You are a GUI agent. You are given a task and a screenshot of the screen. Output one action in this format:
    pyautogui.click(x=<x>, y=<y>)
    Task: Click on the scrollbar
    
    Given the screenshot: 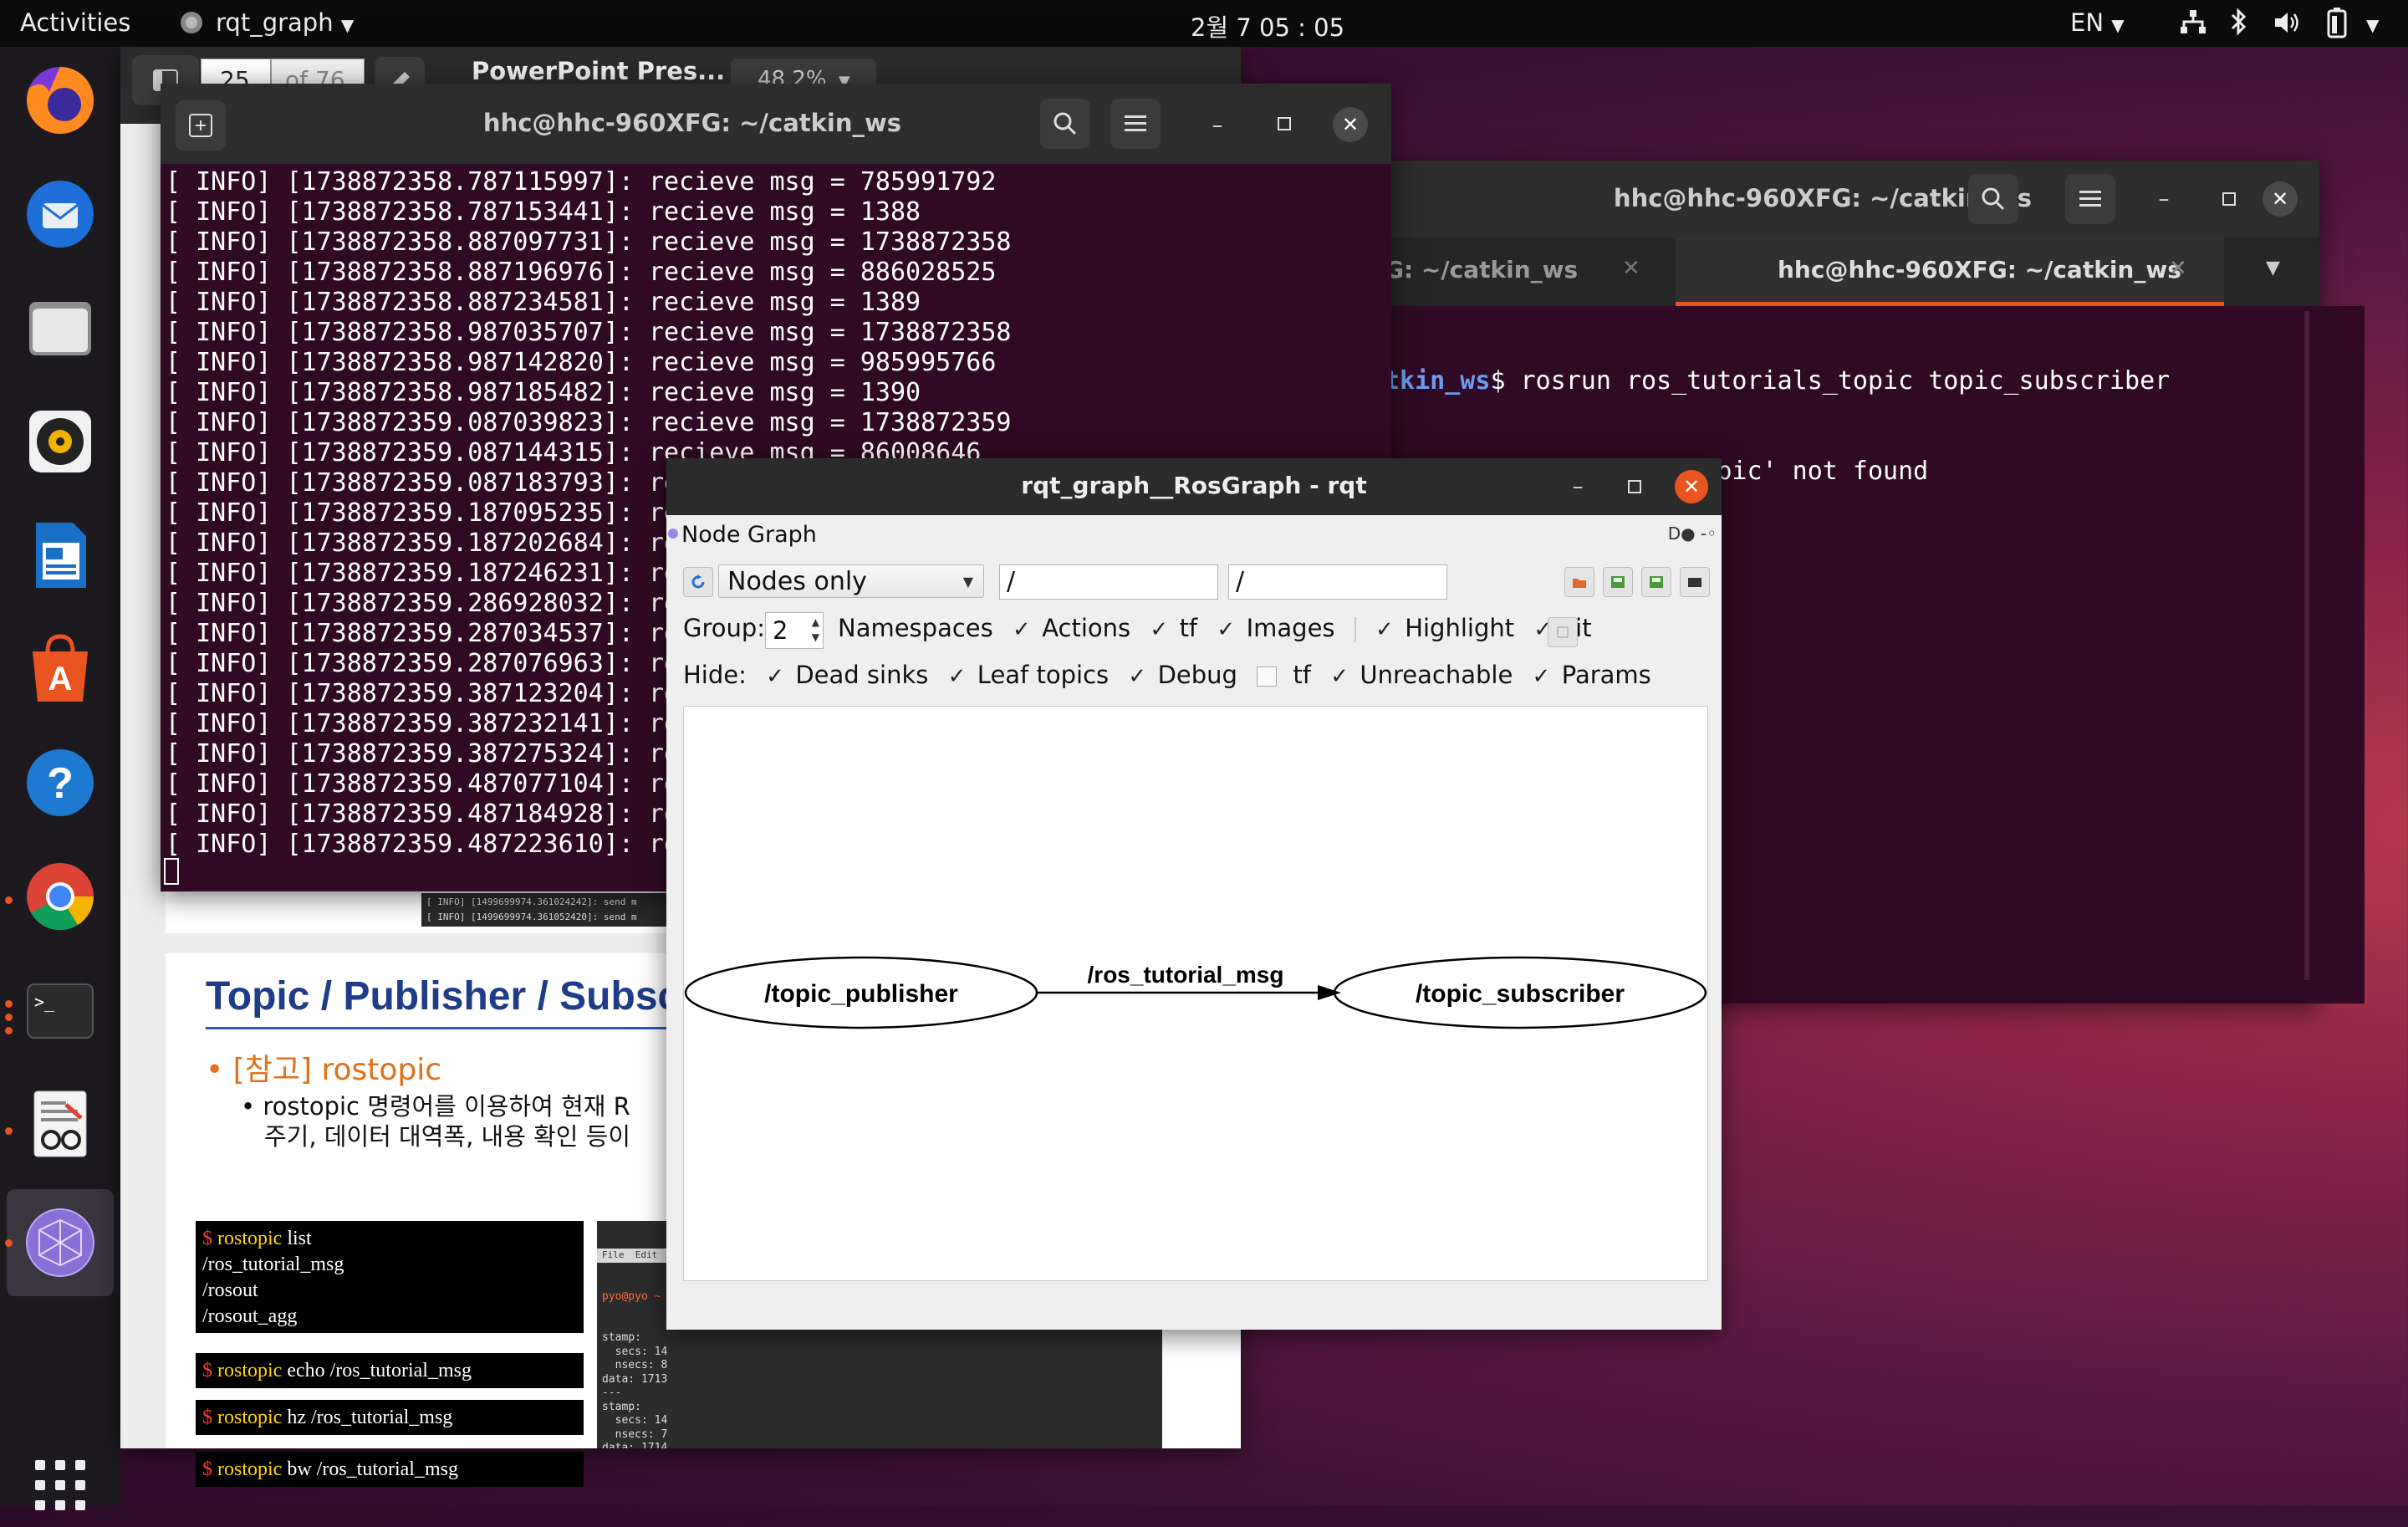 What is the action you would take?
    pyautogui.click(x=2307, y=645)
    